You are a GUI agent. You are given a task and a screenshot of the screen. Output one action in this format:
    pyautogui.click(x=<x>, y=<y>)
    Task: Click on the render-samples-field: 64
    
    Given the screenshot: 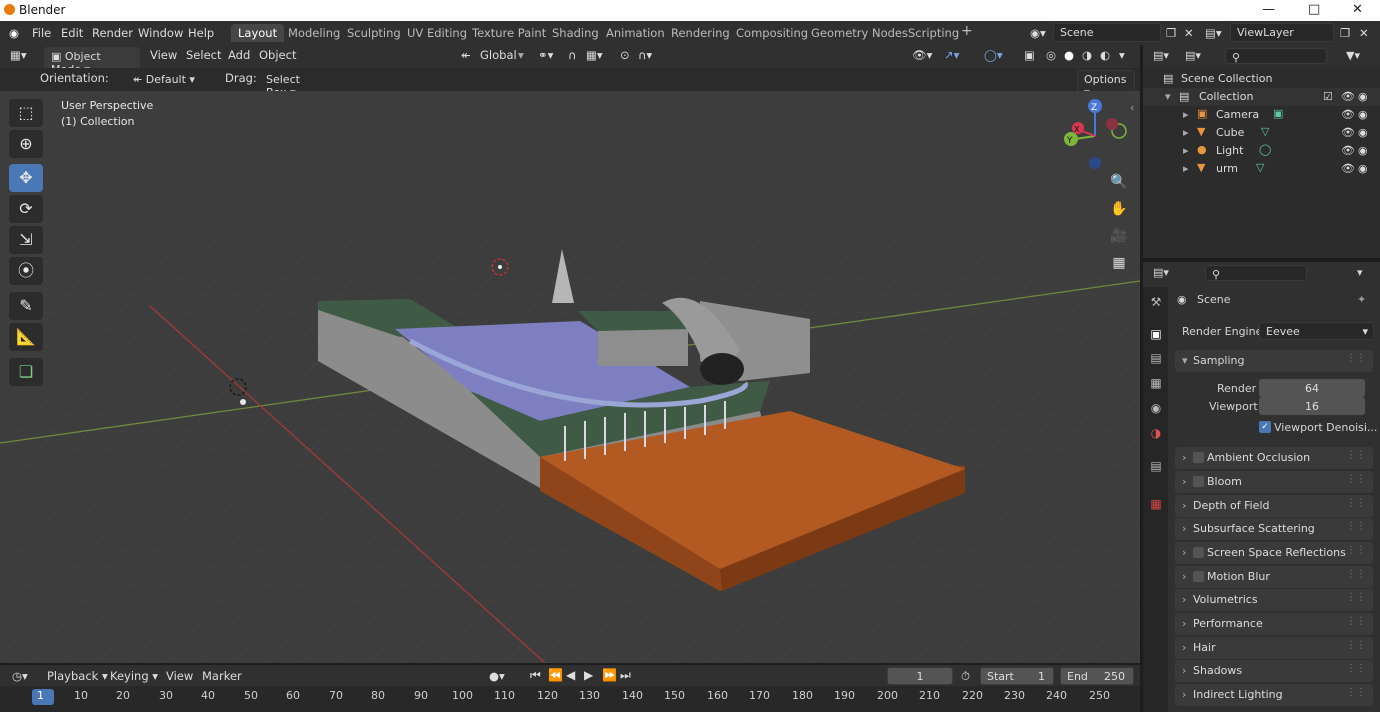 What is the action you would take?
    pyautogui.click(x=1312, y=388)
    